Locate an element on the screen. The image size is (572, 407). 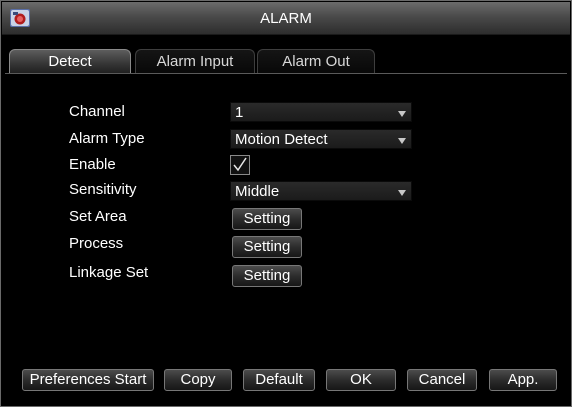
process-setting-button: Setting is located at coordinates (267, 247).